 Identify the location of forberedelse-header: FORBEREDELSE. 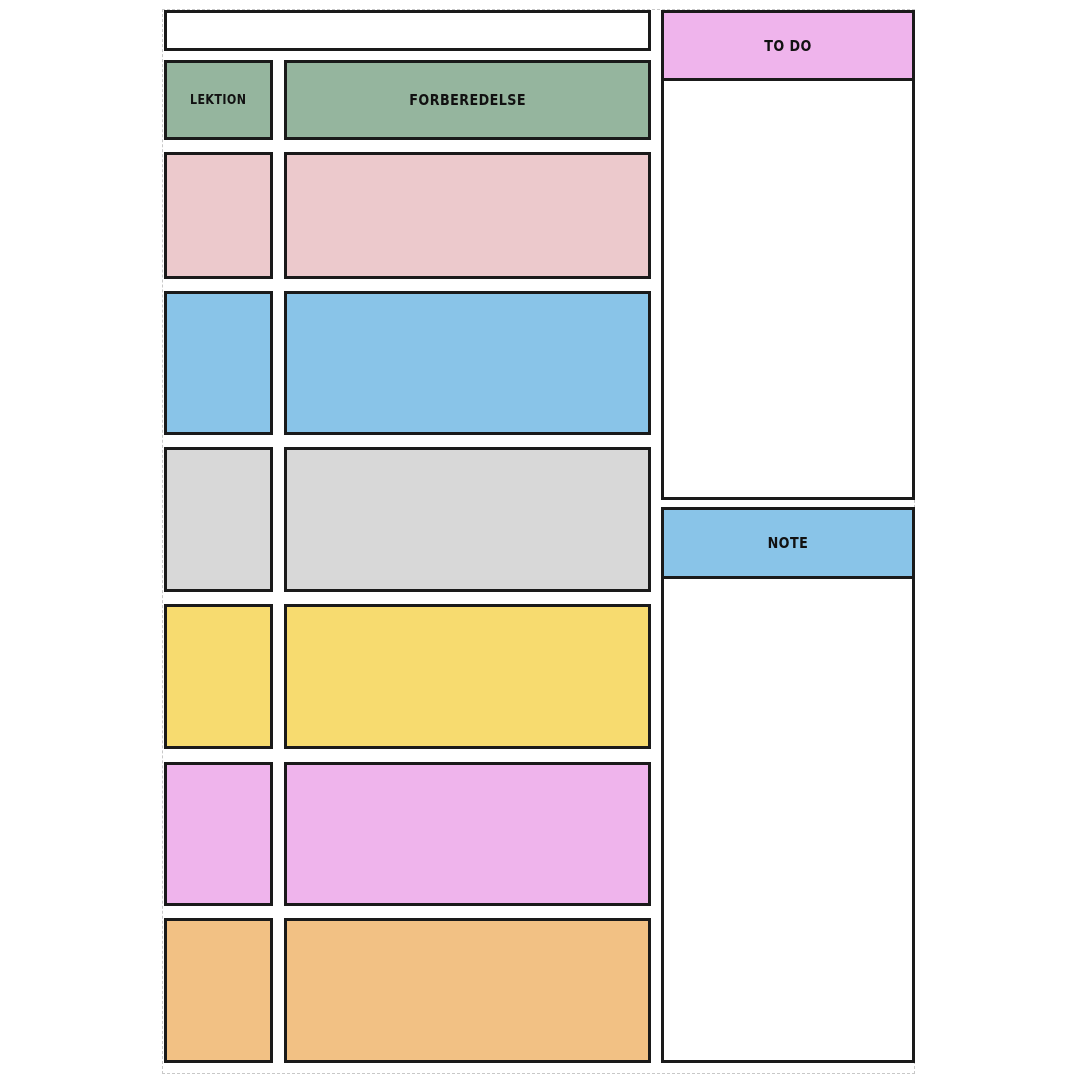
(467, 100).